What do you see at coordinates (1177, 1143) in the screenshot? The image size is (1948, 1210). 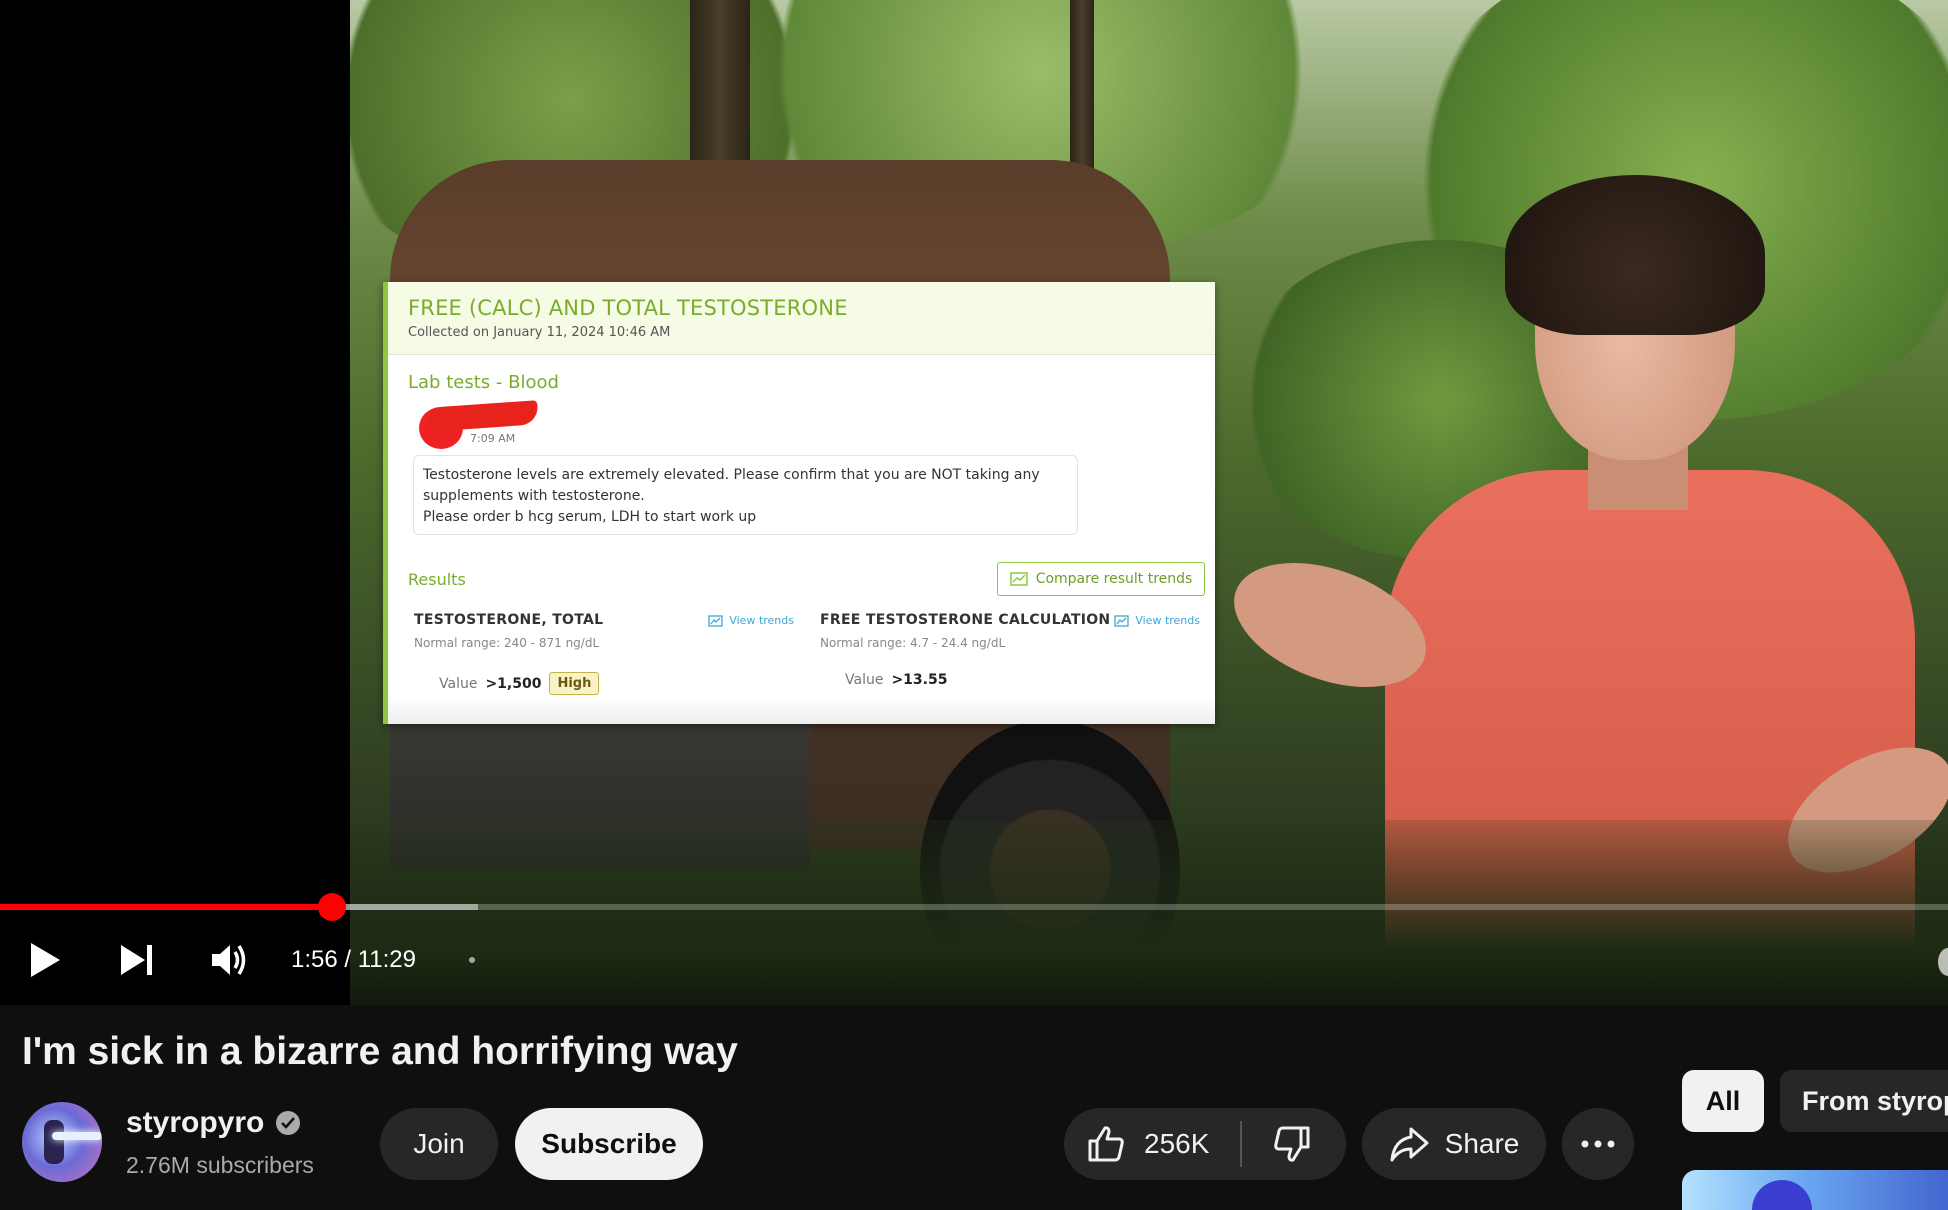 I see `like-count: 256K` at bounding box center [1177, 1143].